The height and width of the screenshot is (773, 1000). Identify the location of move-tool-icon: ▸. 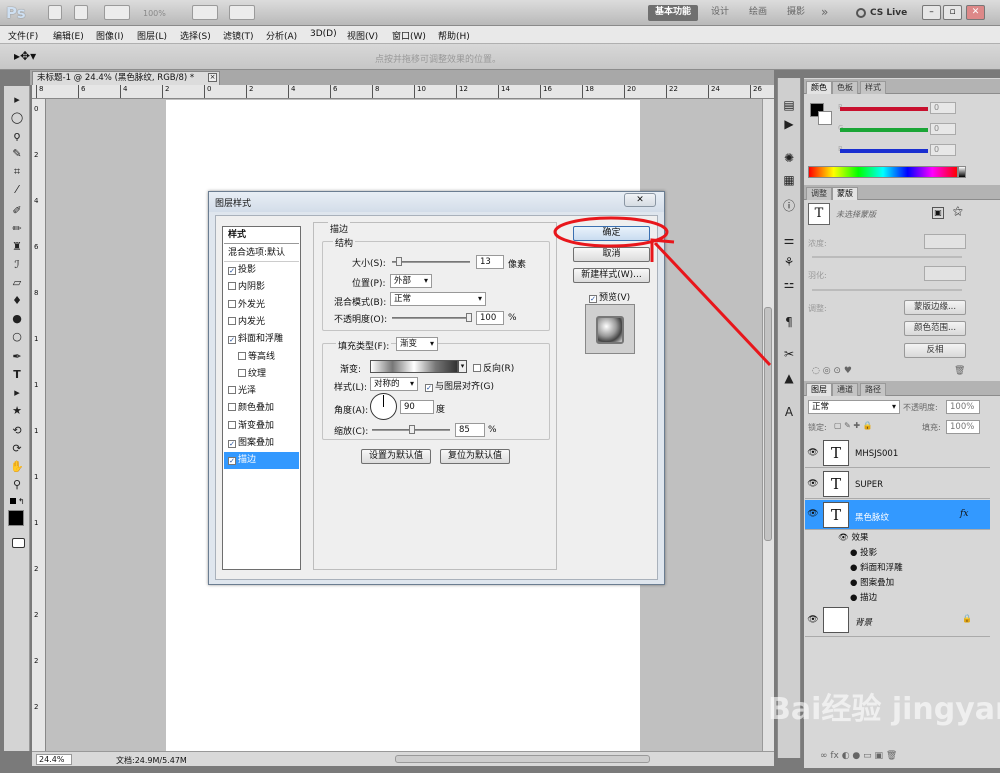
(17, 100).